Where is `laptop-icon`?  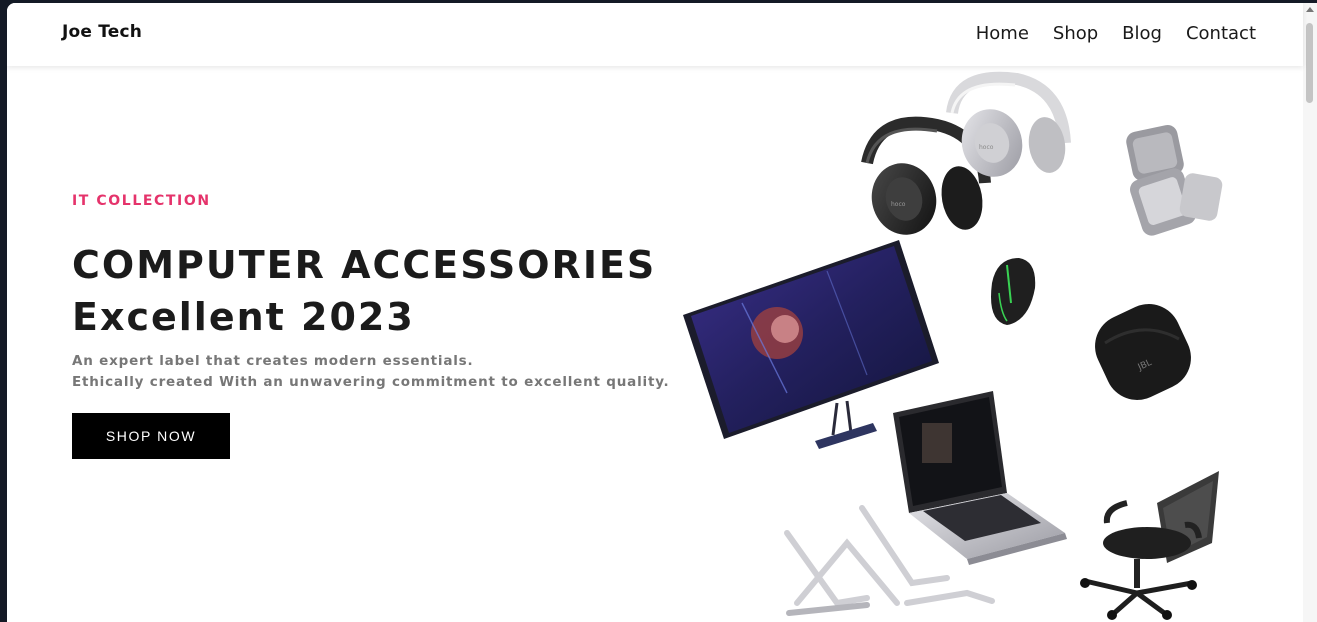 laptop-icon is located at coordinates (980, 478).